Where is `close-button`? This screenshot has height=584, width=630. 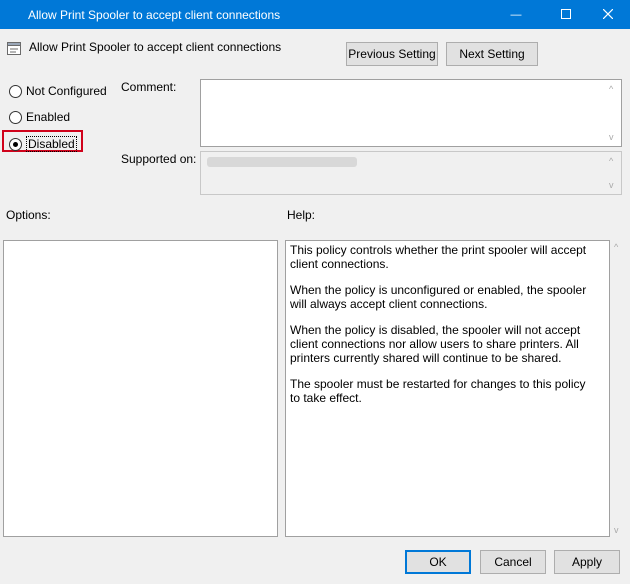 close-button is located at coordinates (608, 14).